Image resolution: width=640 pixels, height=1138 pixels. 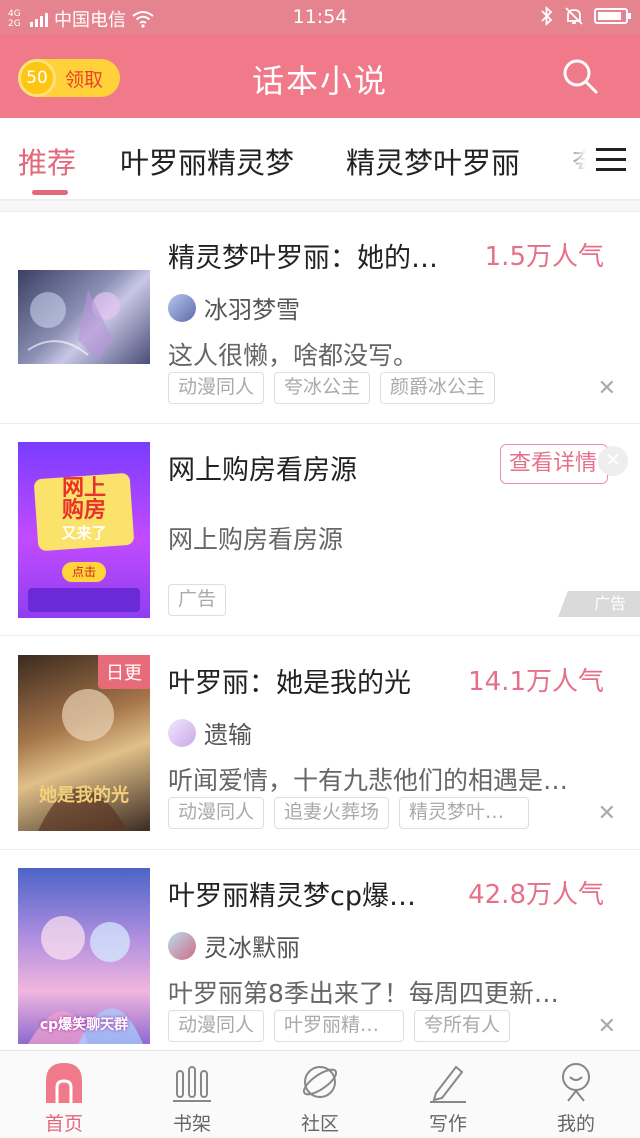 I want to click on ad-cover-text: 网上 购房 又来了, so click(x=84, y=509).